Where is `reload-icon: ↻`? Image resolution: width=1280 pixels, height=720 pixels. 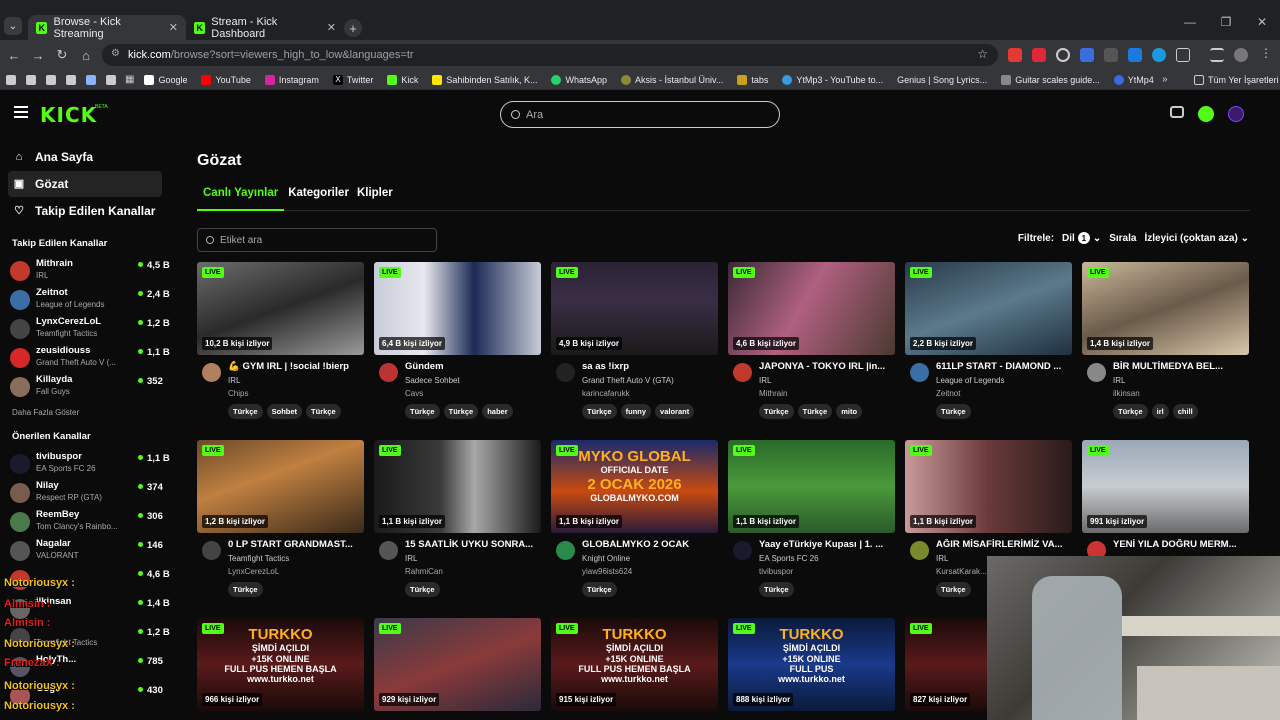
reload-icon: ↻ is located at coordinates (62, 55).